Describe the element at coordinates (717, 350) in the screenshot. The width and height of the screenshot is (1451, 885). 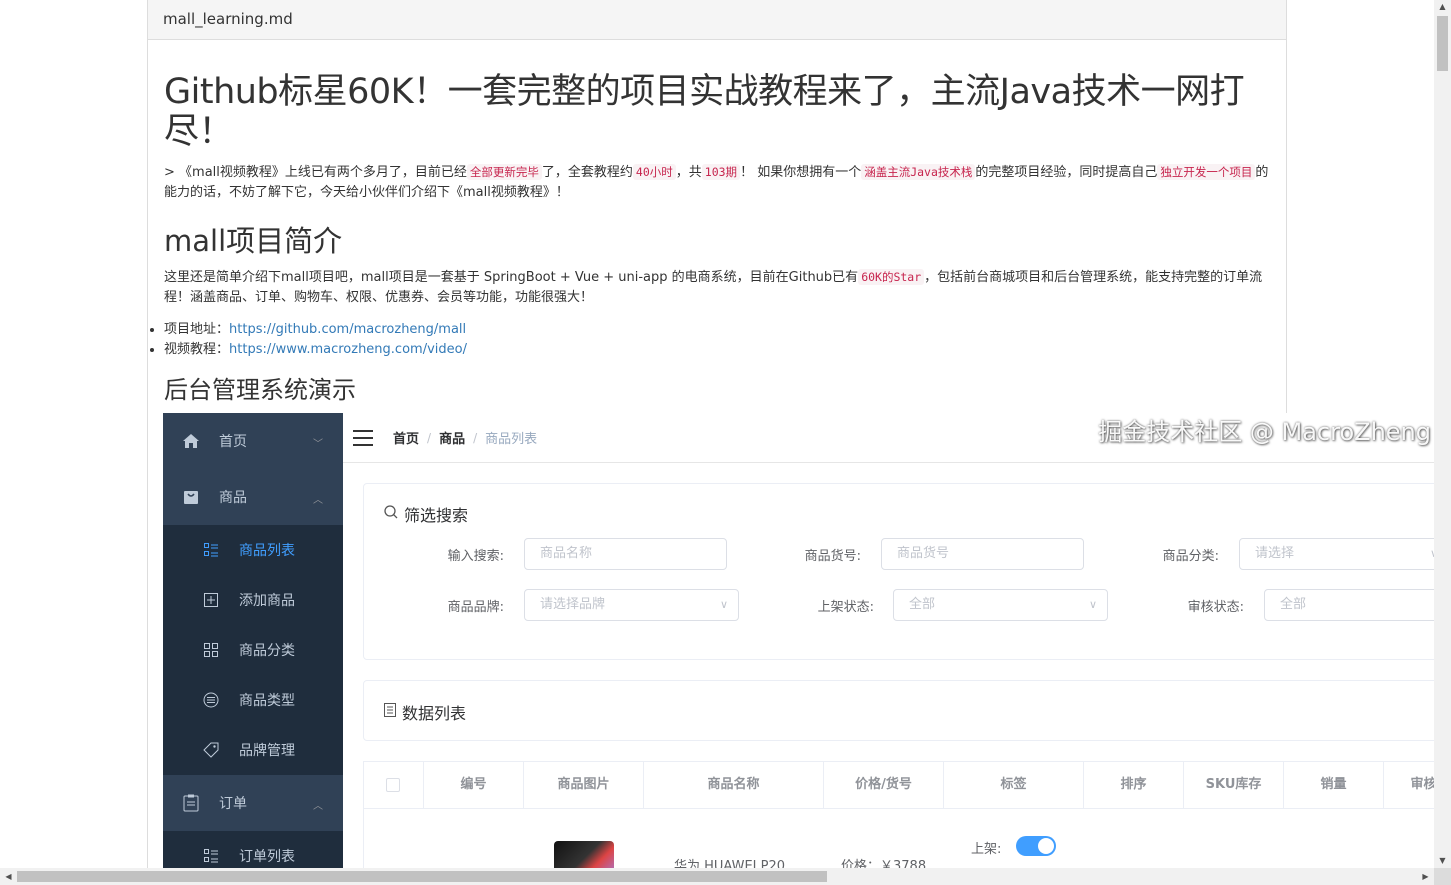
I see `list-item: 视频教程：https://www.macrozheng.com/video/` at that location.